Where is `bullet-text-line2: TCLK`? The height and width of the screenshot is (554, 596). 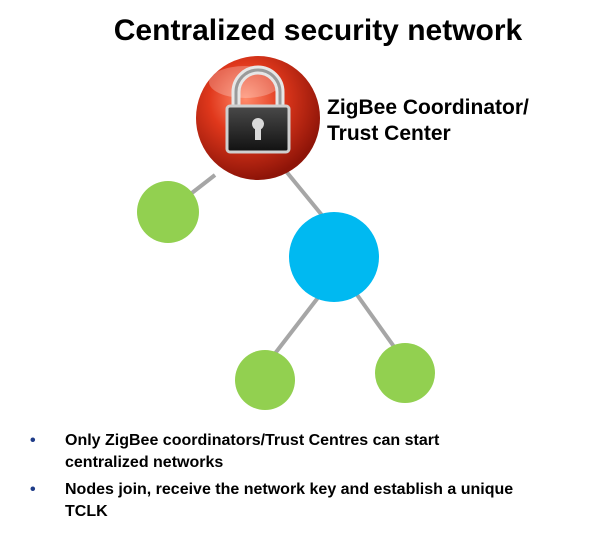 bullet-text-line2: TCLK is located at coordinates (86, 511).